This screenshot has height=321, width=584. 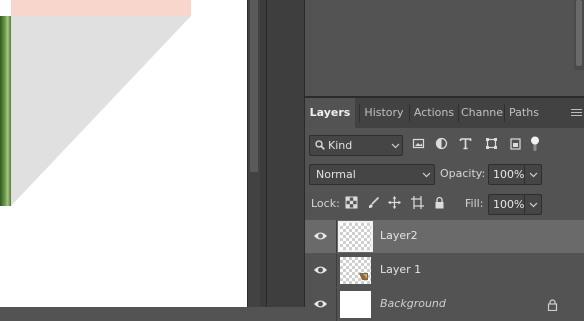 I want to click on blend-opacity-row: Normal Opacity: 100%, so click(x=444, y=174).